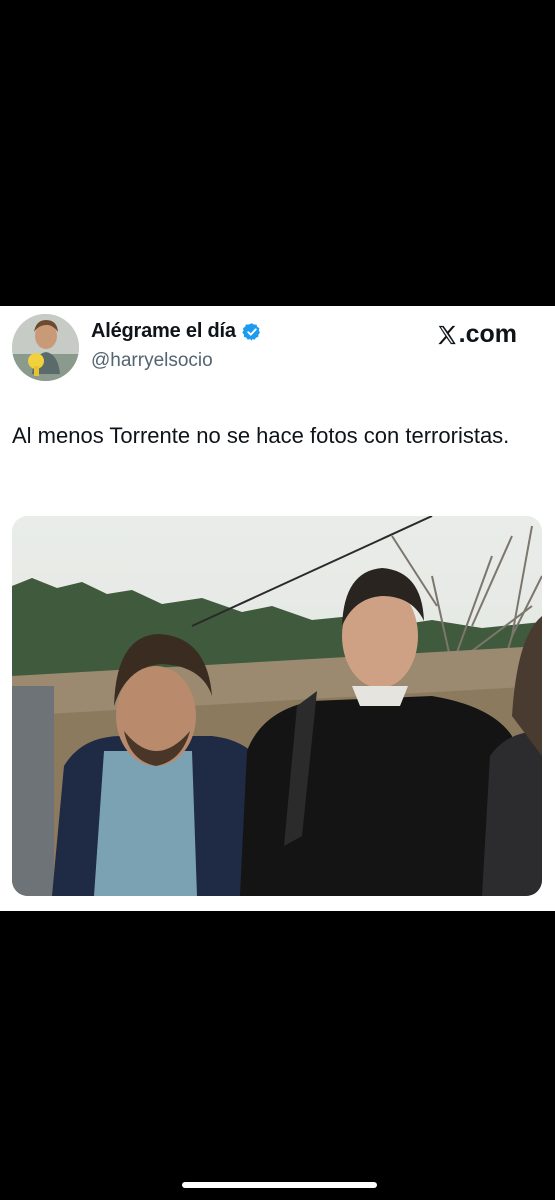 The width and height of the screenshot is (555, 1200). What do you see at coordinates (447, 335) in the screenshot?
I see `x-logo-icon` at bounding box center [447, 335].